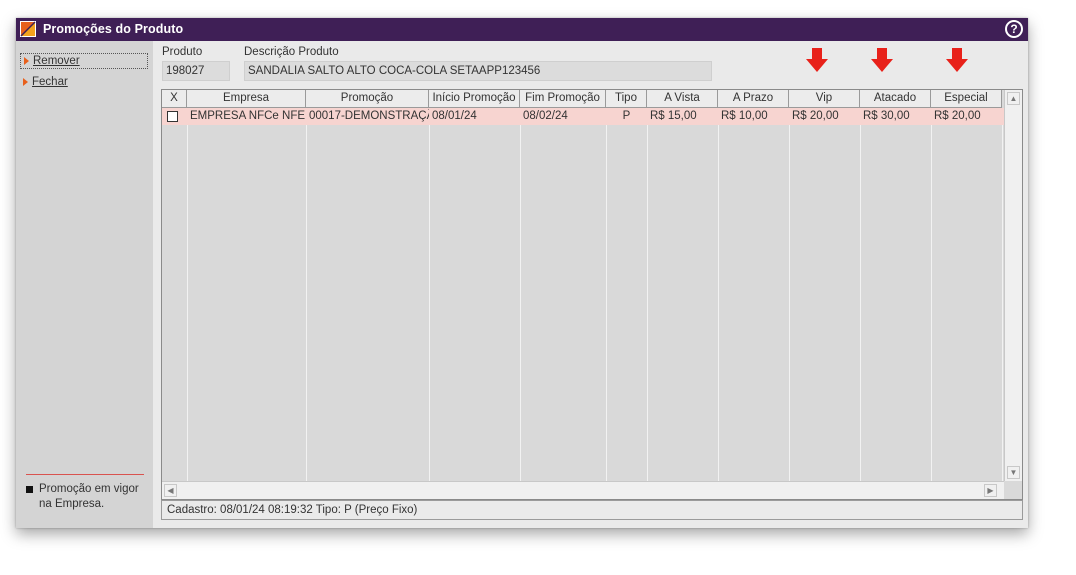 The width and height of the screenshot is (1076, 575). What do you see at coordinates (174, 99) in the screenshot?
I see `column-header-x: X` at bounding box center [174, 99].